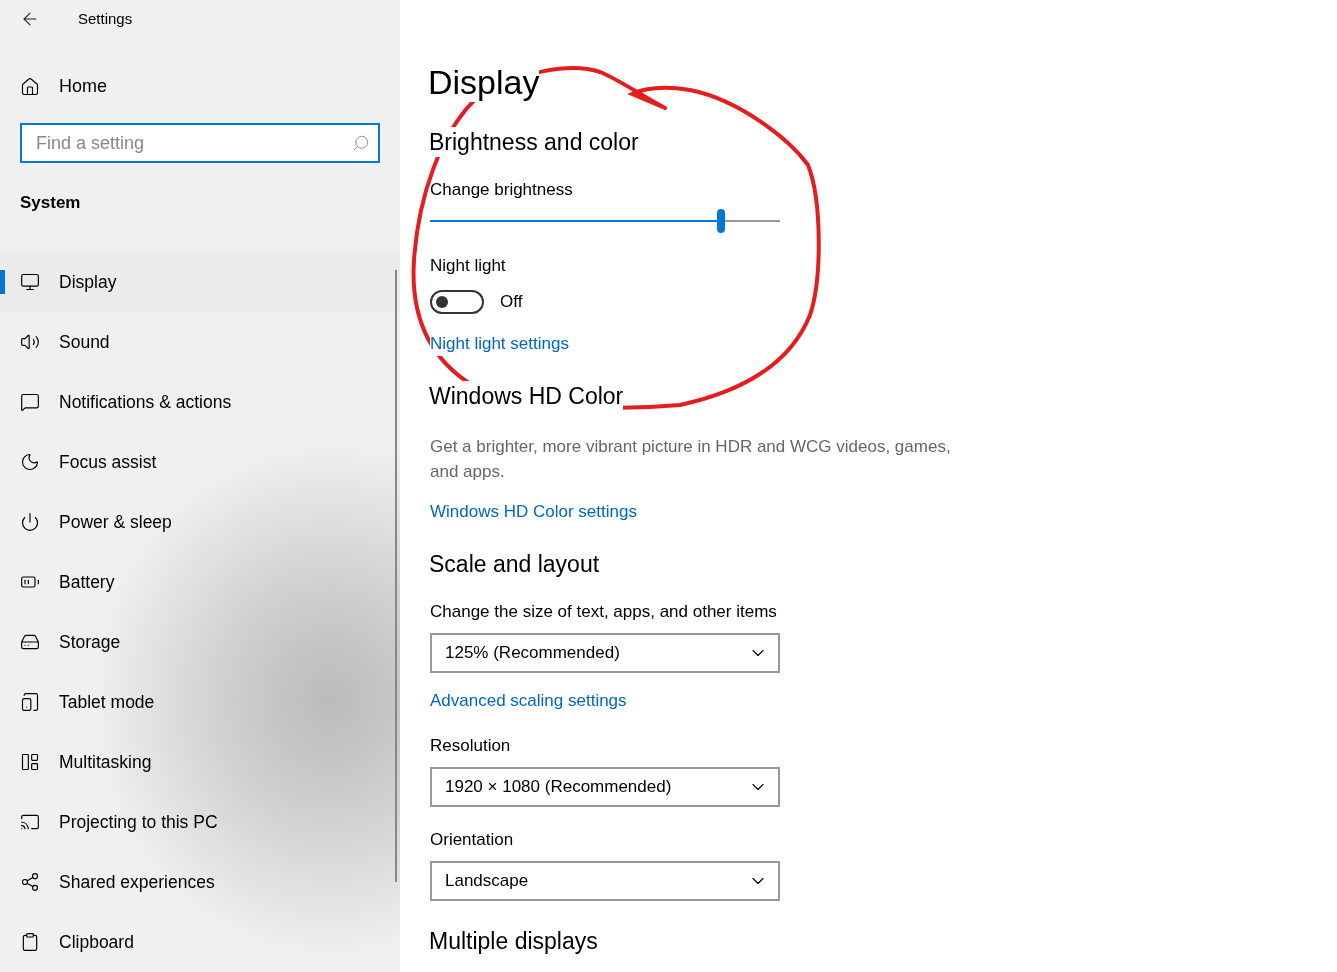 Image resolution: width=1337 pixels, height=972 pixels. What do you see at coordinates (200, 522) in the screenshot?
I see `nav-item: Power & sleep` at bounding box center [200, 522].